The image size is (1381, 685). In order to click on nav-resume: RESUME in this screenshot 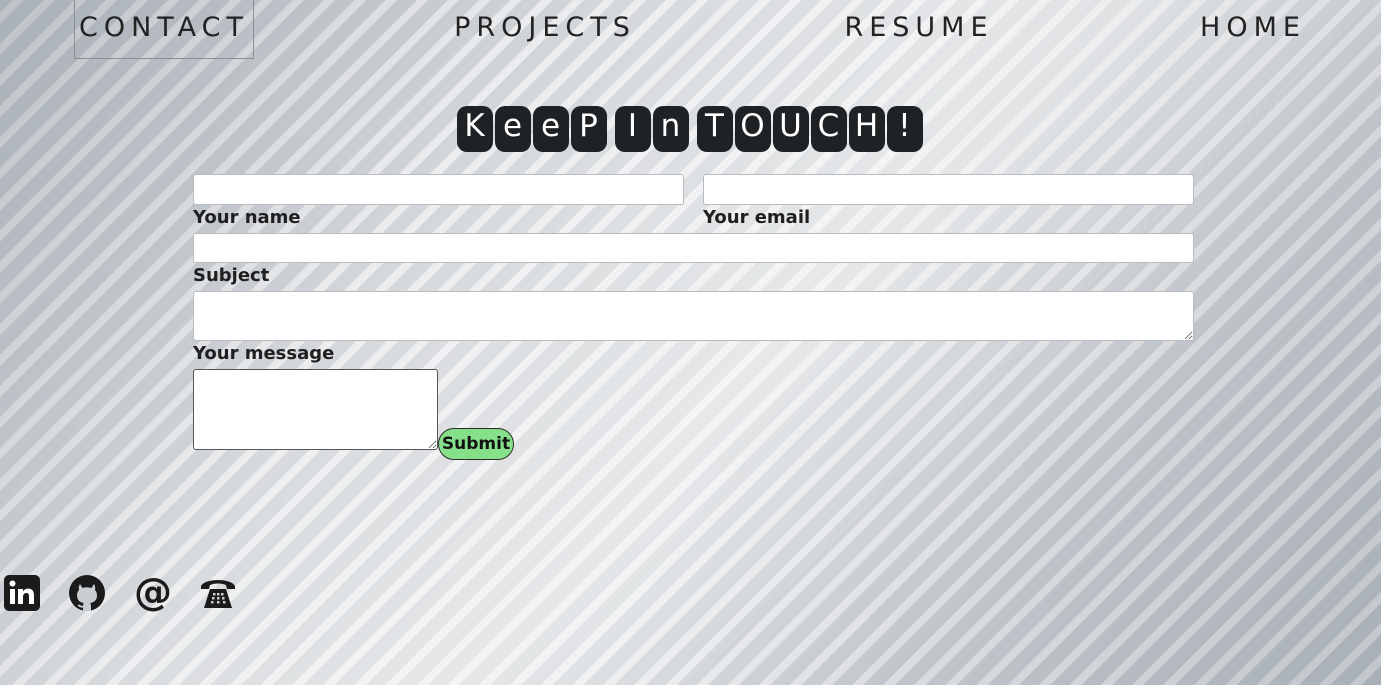, I will do `click(919, 29)`.